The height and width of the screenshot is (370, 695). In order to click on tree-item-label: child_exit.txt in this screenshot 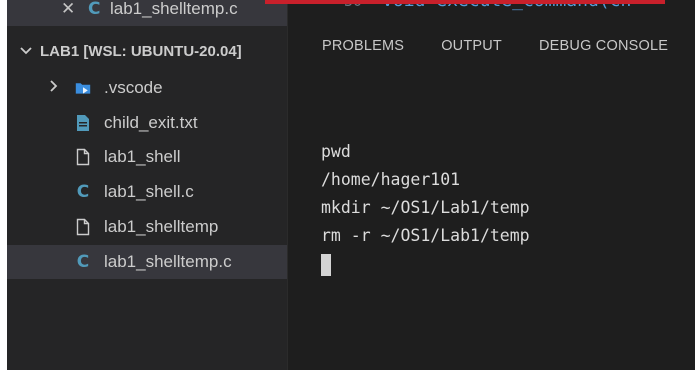, I will do `click(151, 122)`.